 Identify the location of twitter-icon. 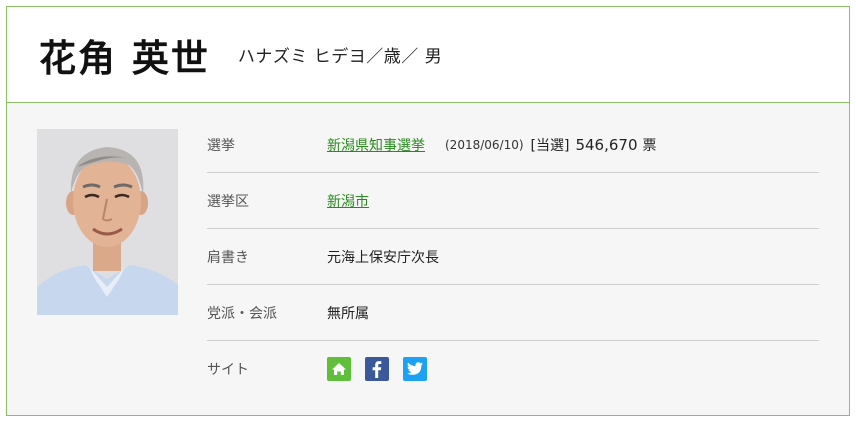
(415, 369).